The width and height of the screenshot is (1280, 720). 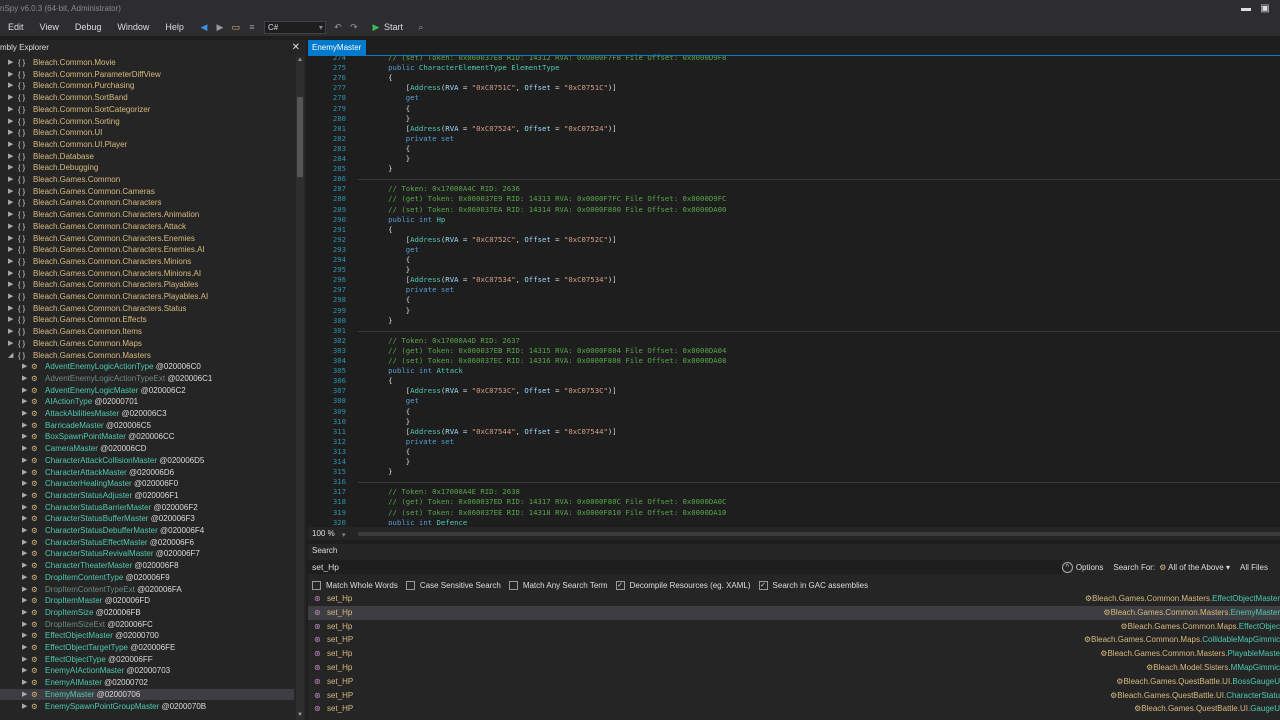 What do you see at coordinates (147, 133) in the screenshot?
I see `tree-namespace-row: ▶ { } Bleach.Common.UI` at bounding box center [147, 133].